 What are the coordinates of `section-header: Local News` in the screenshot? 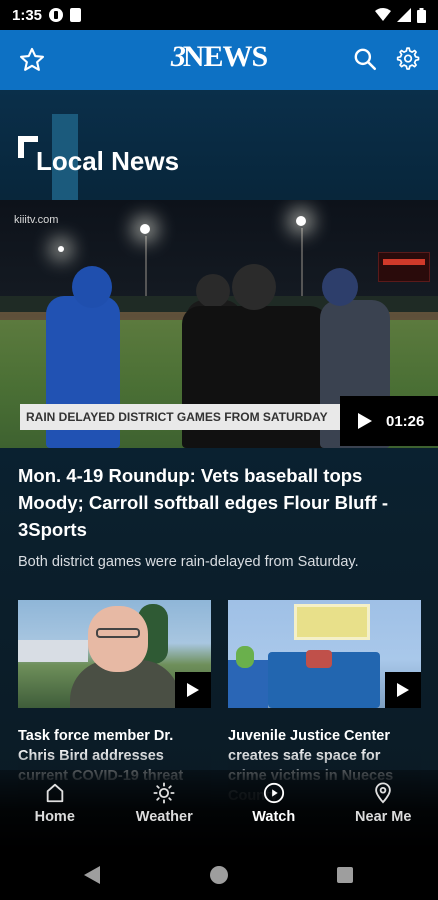 It's located at (219, 145).